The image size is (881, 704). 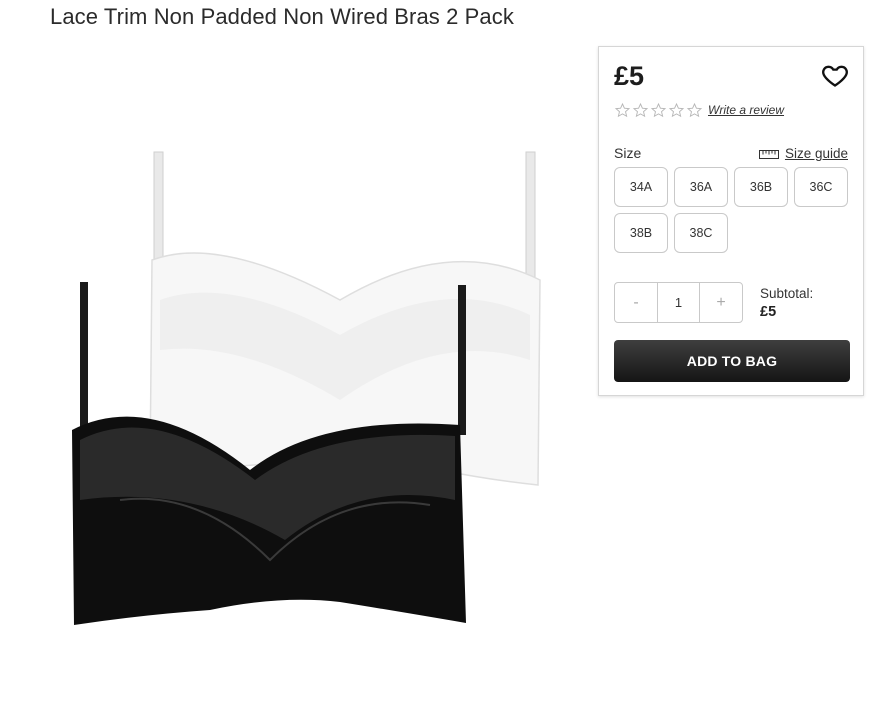 I want to click on quantity-increase-button: +, so click(x=721, y=302).